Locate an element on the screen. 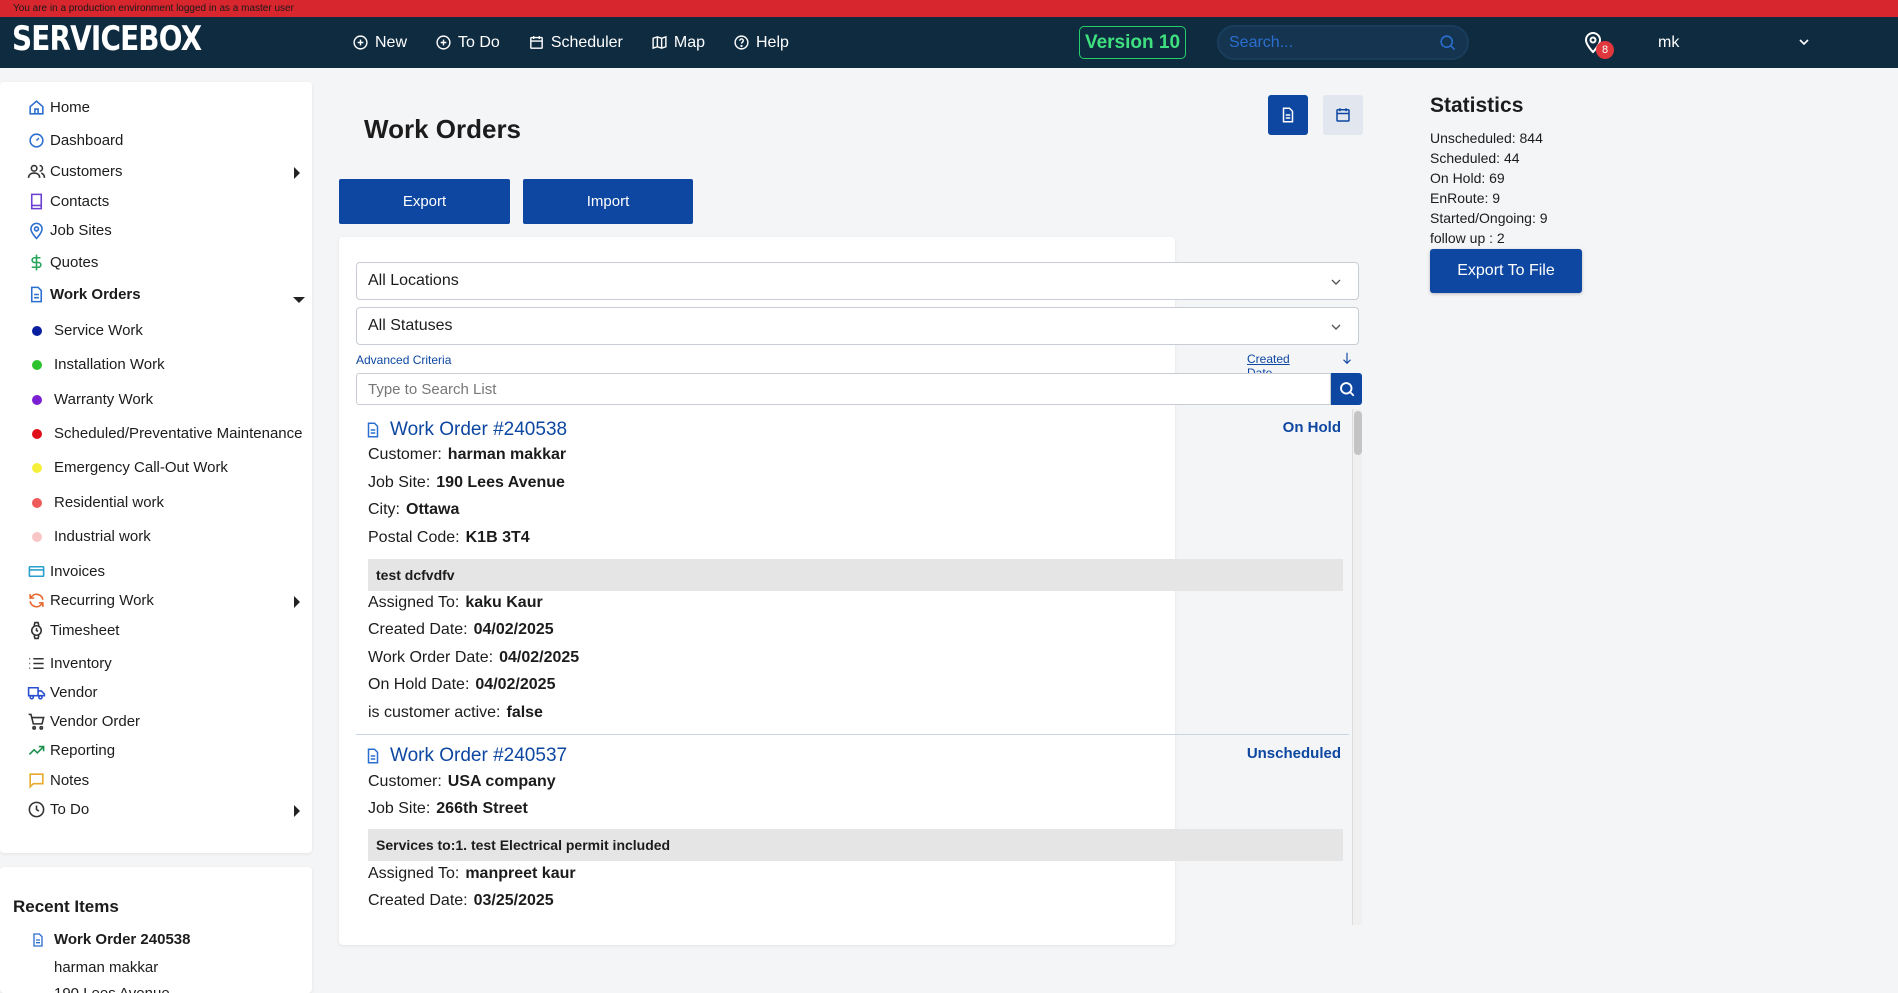  customer-active-field: is customer active: false is located at coordinates (455, 713).